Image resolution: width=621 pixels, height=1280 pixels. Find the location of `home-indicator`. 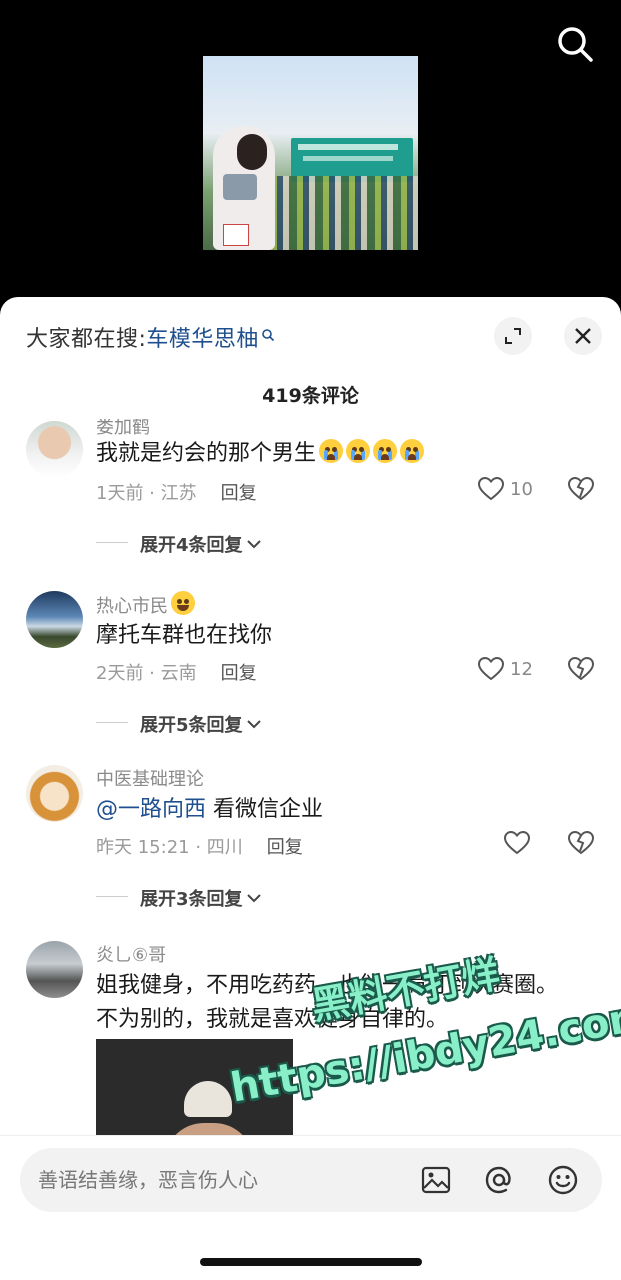

home-indicator is located at coordinates (311, 1262).